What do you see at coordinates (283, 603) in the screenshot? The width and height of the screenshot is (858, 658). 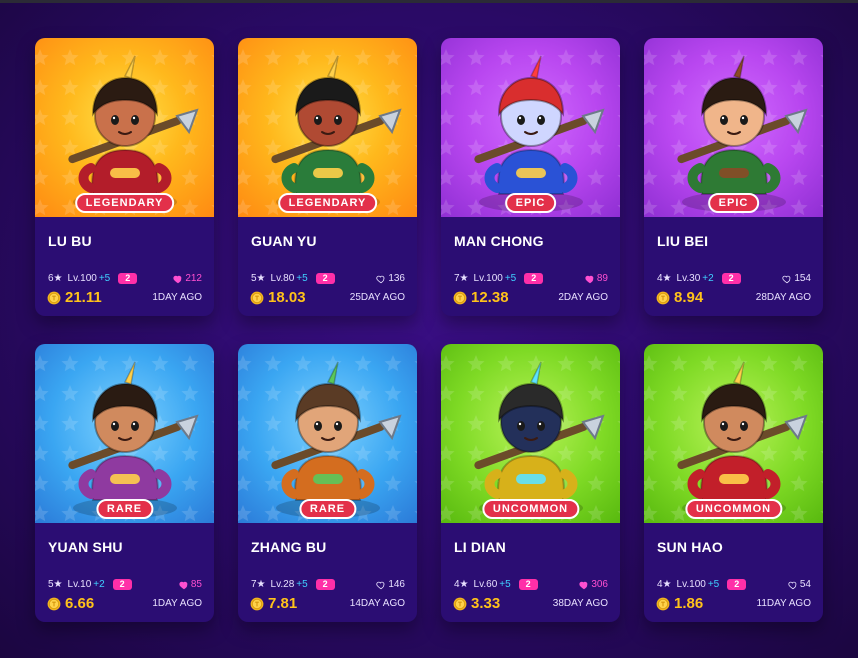 I see `price-value: 7.81` at bounding box center [283, 603].